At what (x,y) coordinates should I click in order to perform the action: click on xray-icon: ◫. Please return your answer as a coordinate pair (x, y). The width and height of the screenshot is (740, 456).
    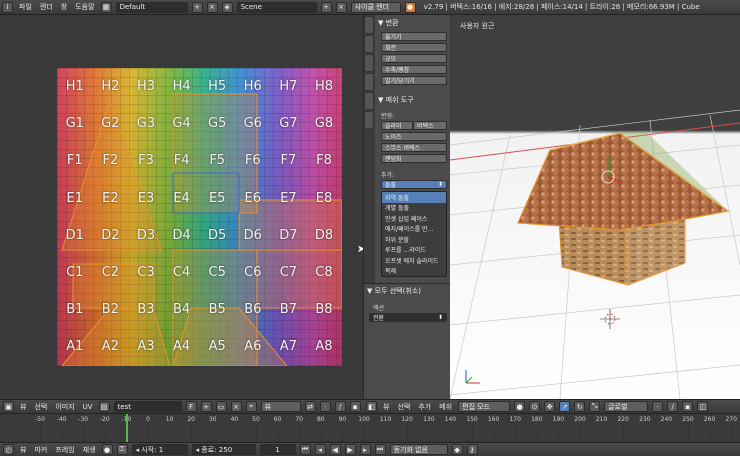
    Looking at the image, I should click on (703, 406).